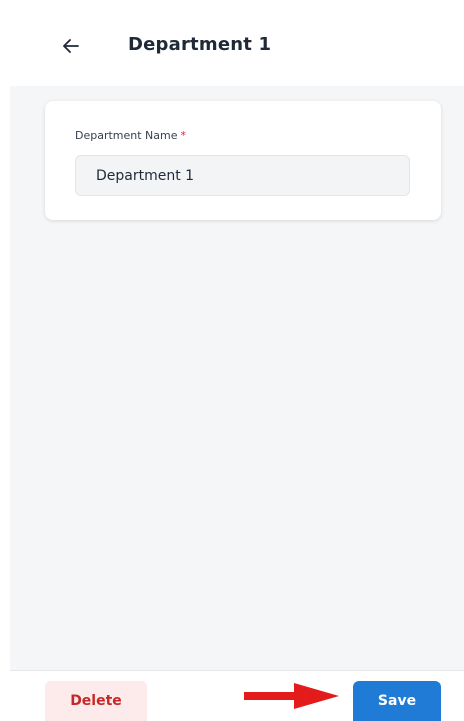 The height and width of the screenshot is (721, 464). I want to click on back-button, so click(71, 46).